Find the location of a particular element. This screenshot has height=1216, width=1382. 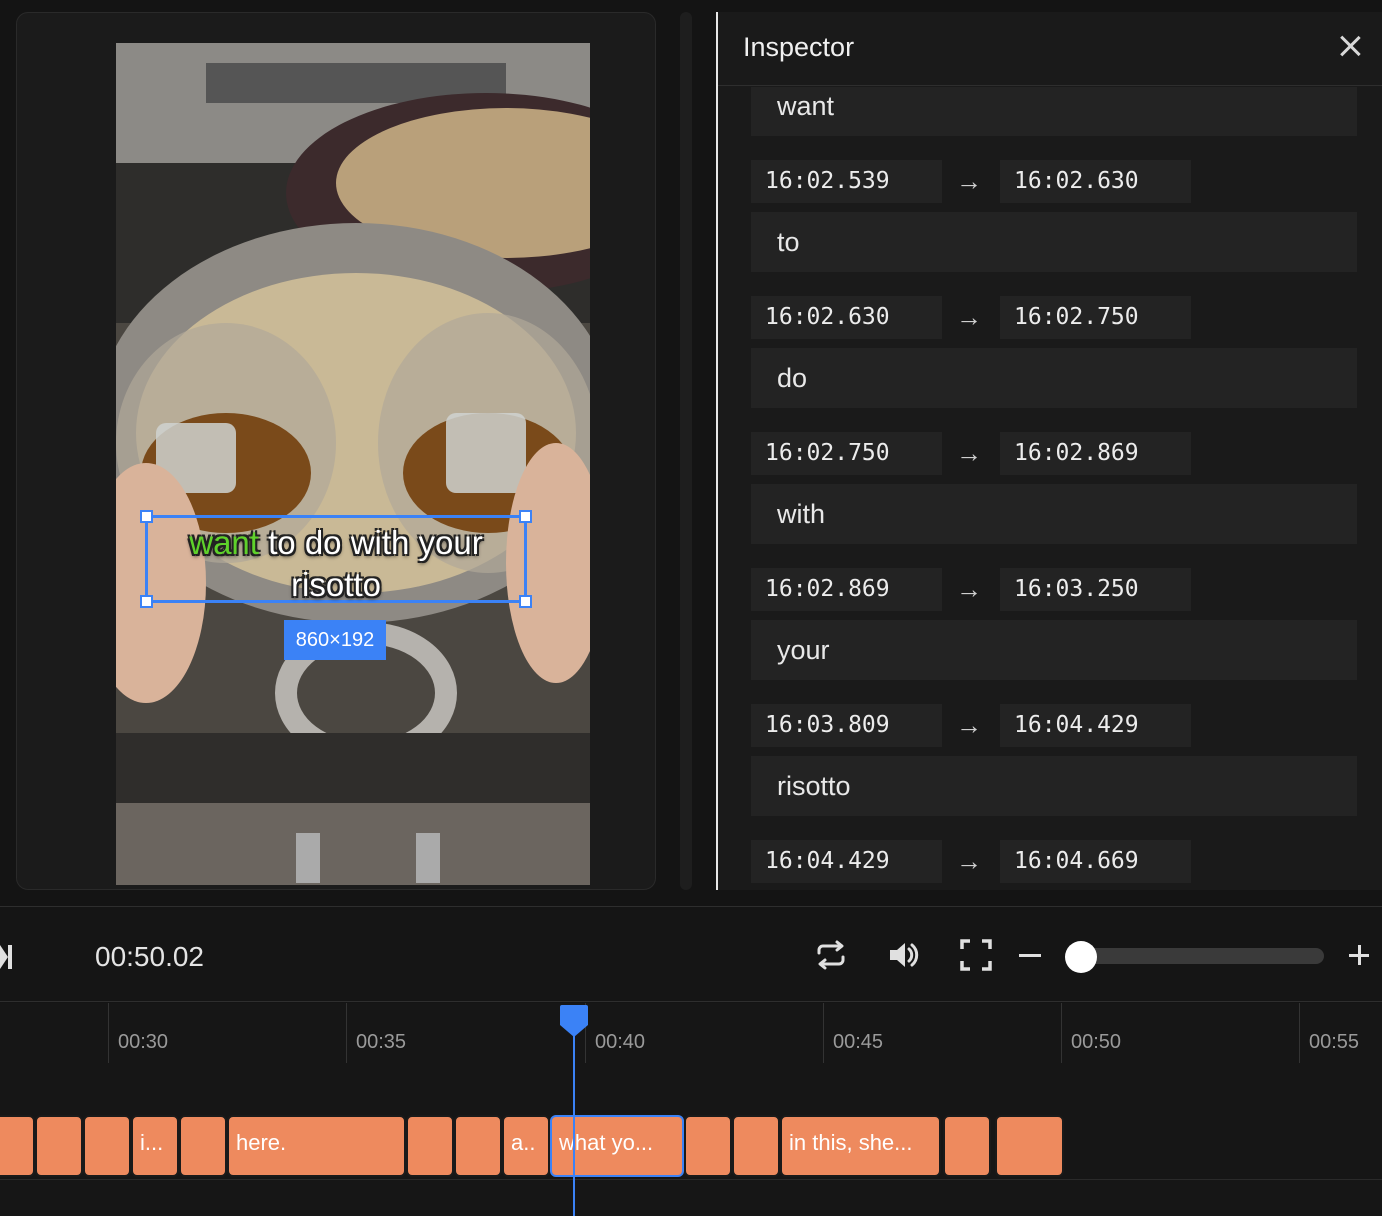

caption-text: want to do with your risotto is located at coordinates (336, 564).